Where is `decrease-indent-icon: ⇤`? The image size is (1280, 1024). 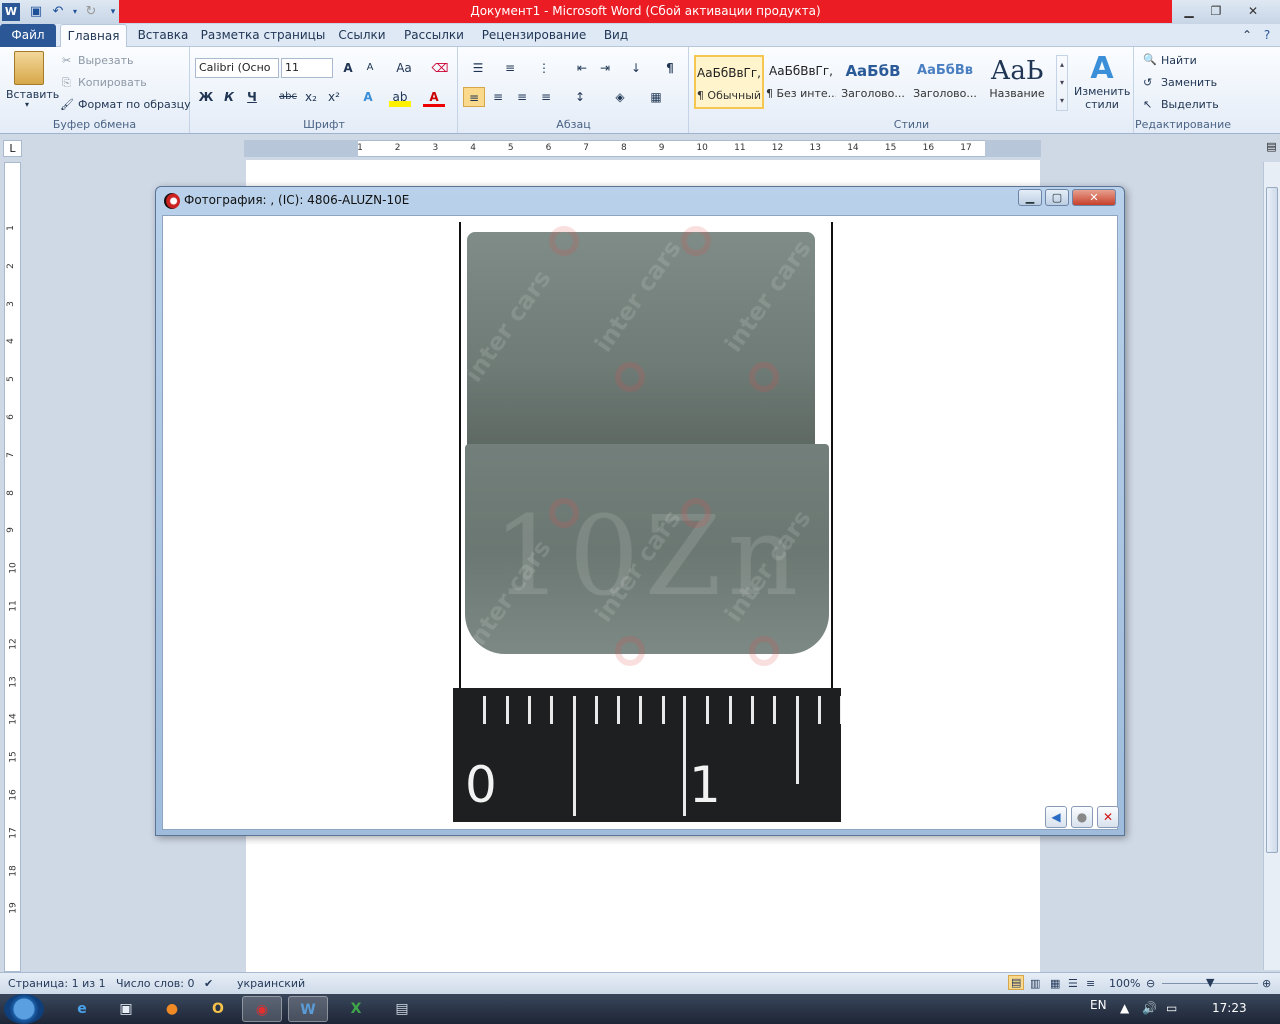
decrease-indent-icon: ⇤ is located at coordinates (582, 68).